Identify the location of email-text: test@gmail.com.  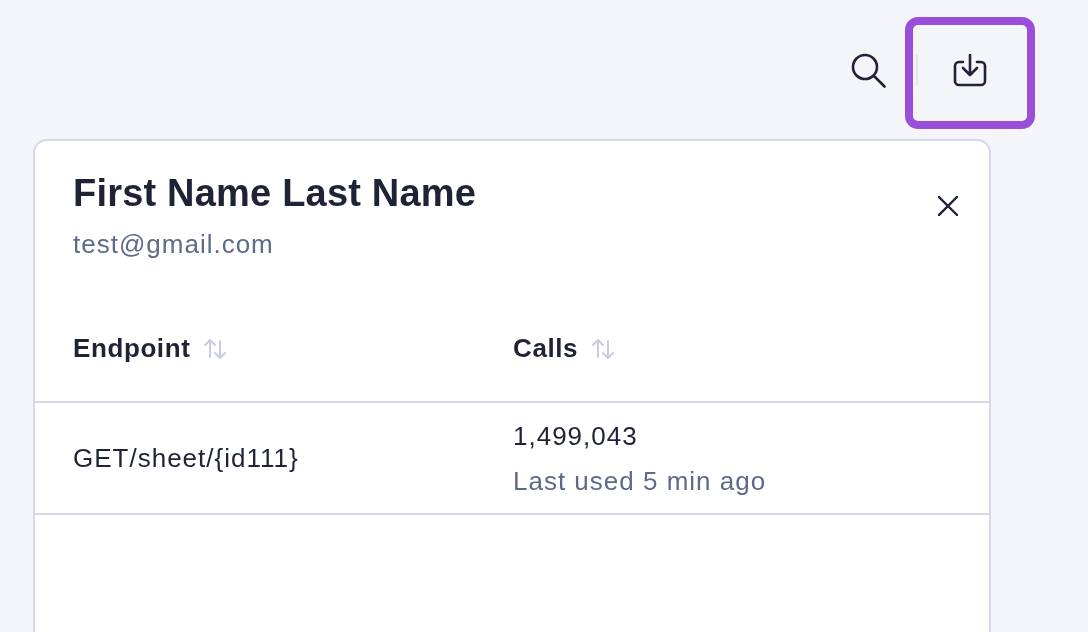
(174, 244).